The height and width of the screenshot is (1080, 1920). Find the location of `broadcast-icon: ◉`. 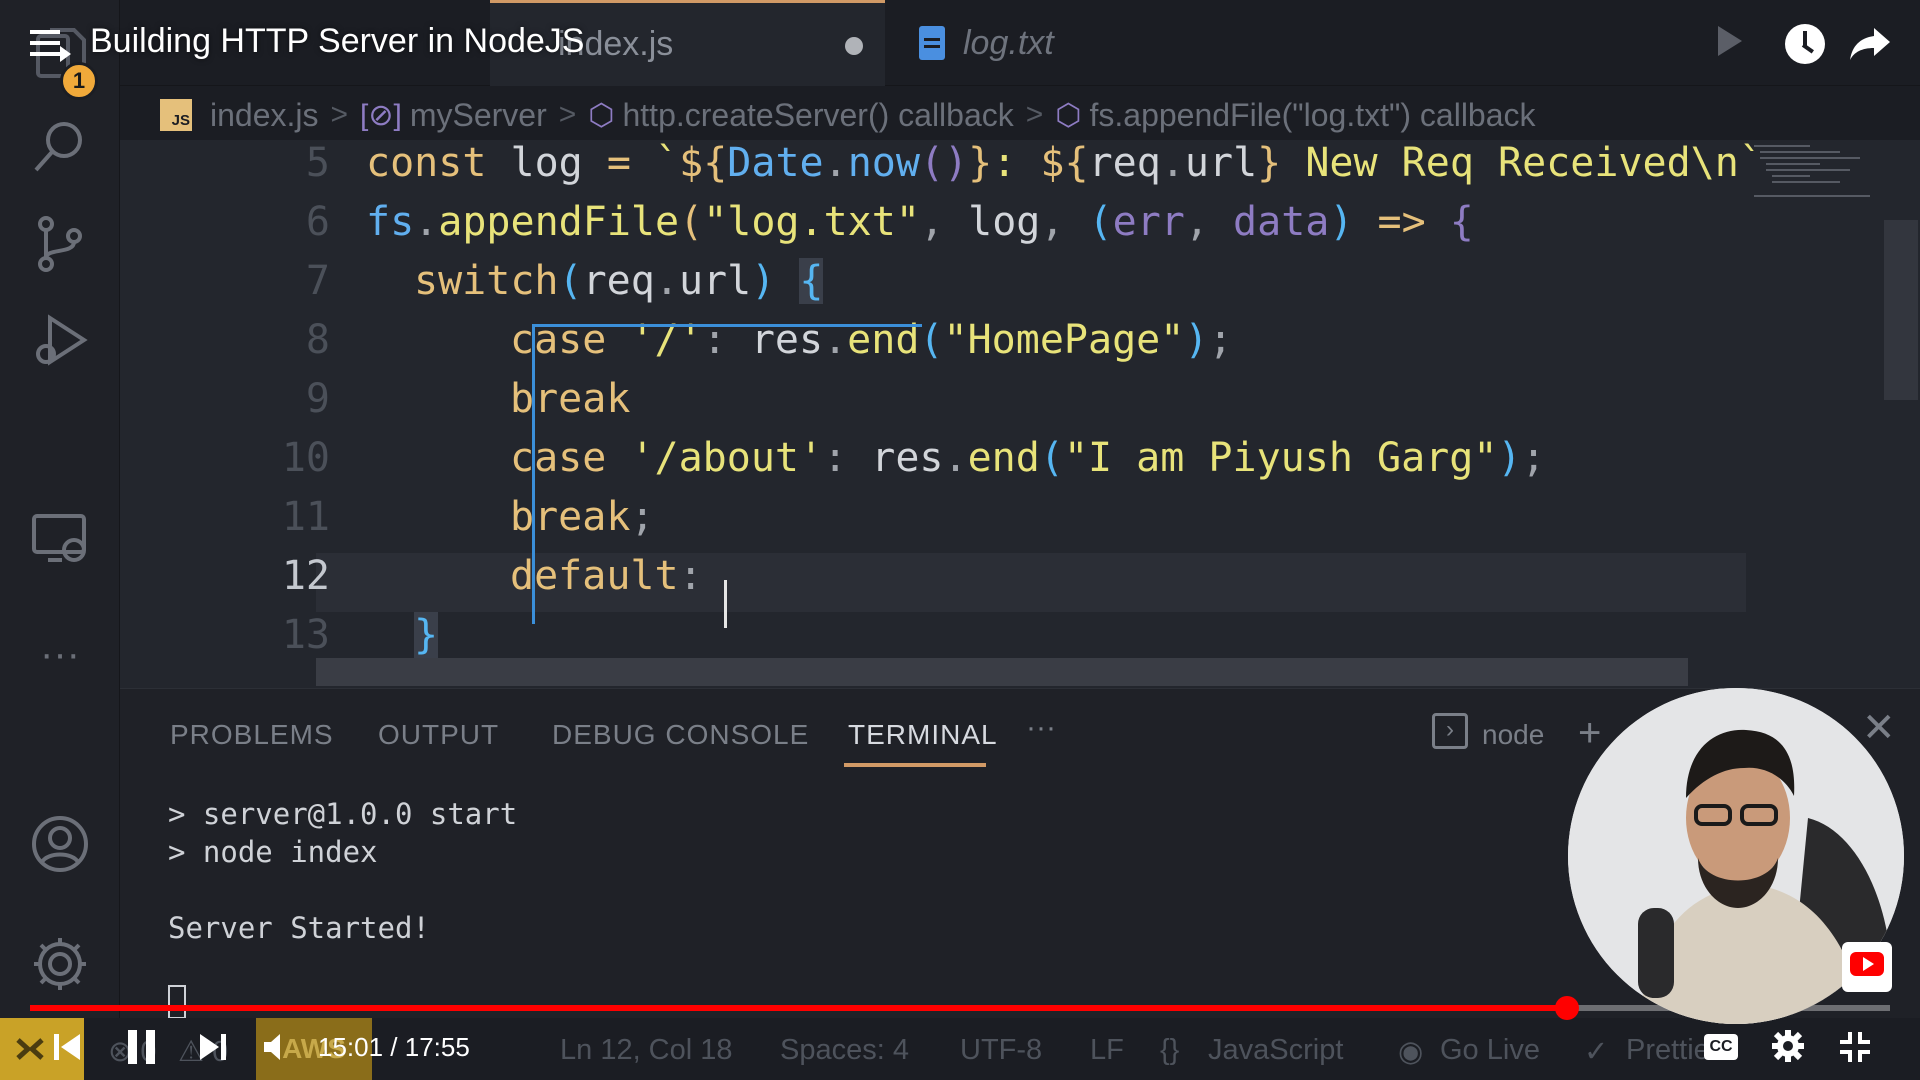

broadcast-icon: ◉ is located at coordinates (1411, 1052).